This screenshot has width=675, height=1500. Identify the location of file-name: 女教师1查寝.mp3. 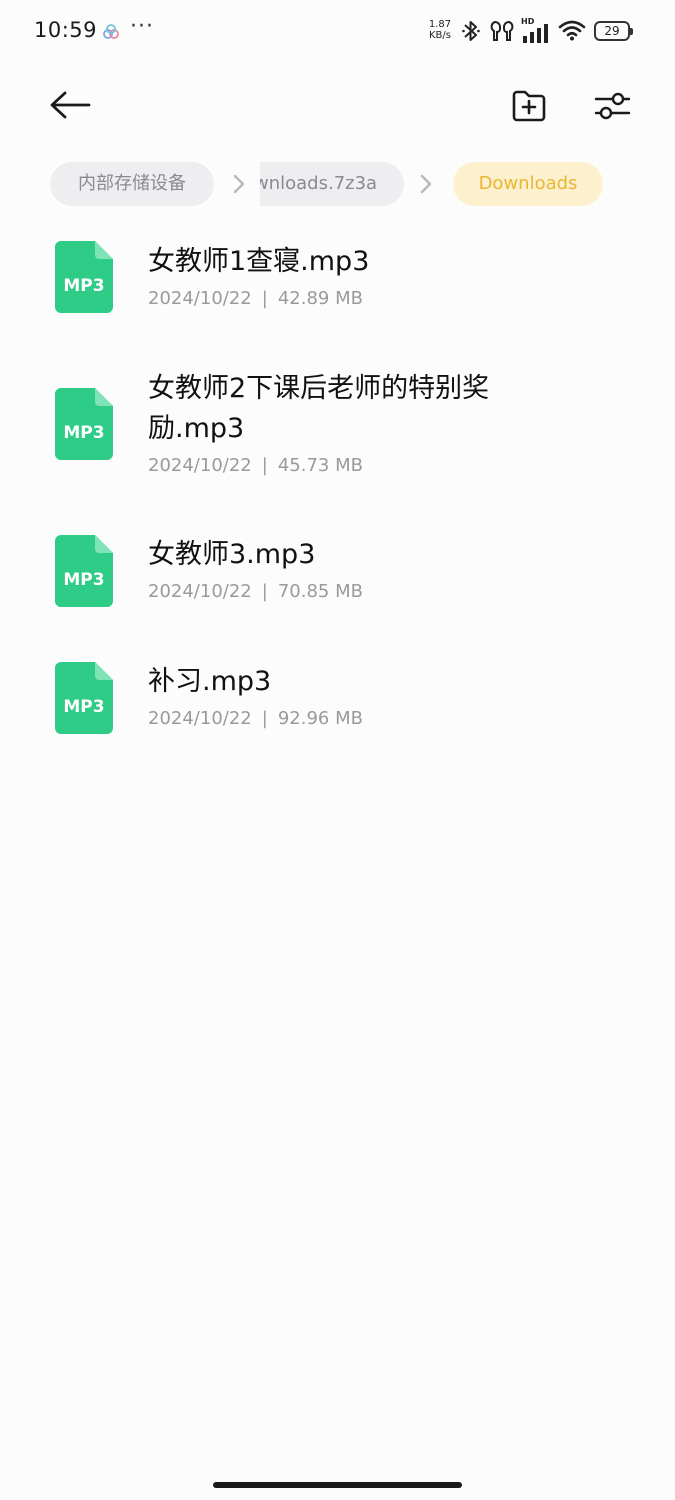
(259, 261).